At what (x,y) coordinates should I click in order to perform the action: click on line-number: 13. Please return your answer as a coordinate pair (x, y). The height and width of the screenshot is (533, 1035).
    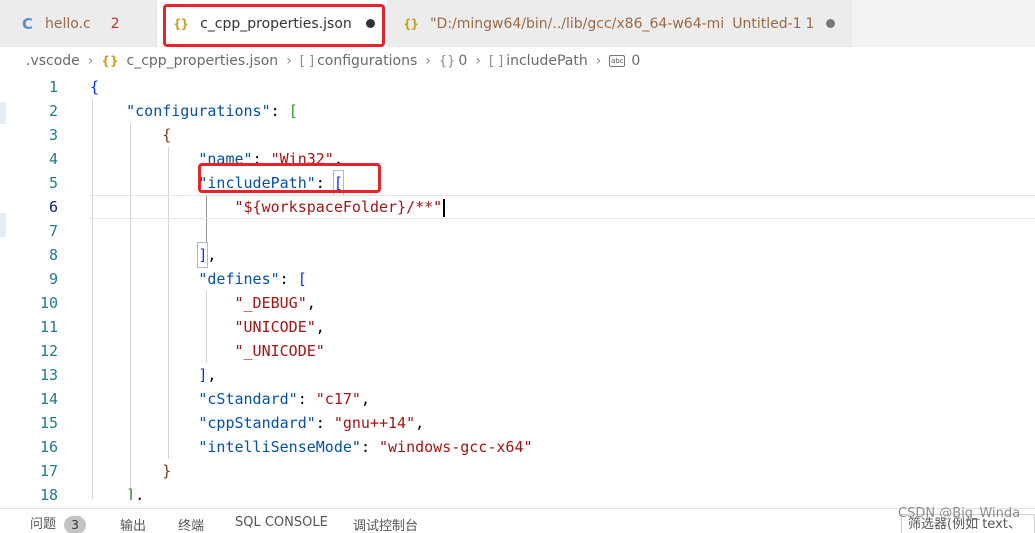
    Looking at the image, I should click on (48, 375).